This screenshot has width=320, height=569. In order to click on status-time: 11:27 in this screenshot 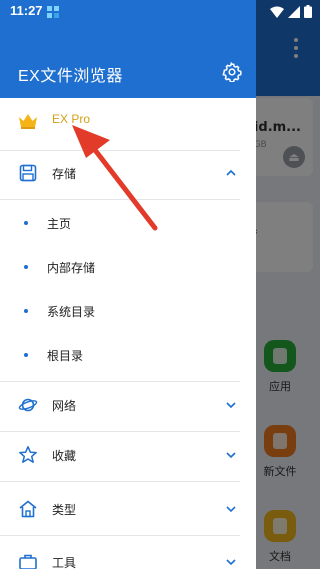, I will do `click(26, 10)`.